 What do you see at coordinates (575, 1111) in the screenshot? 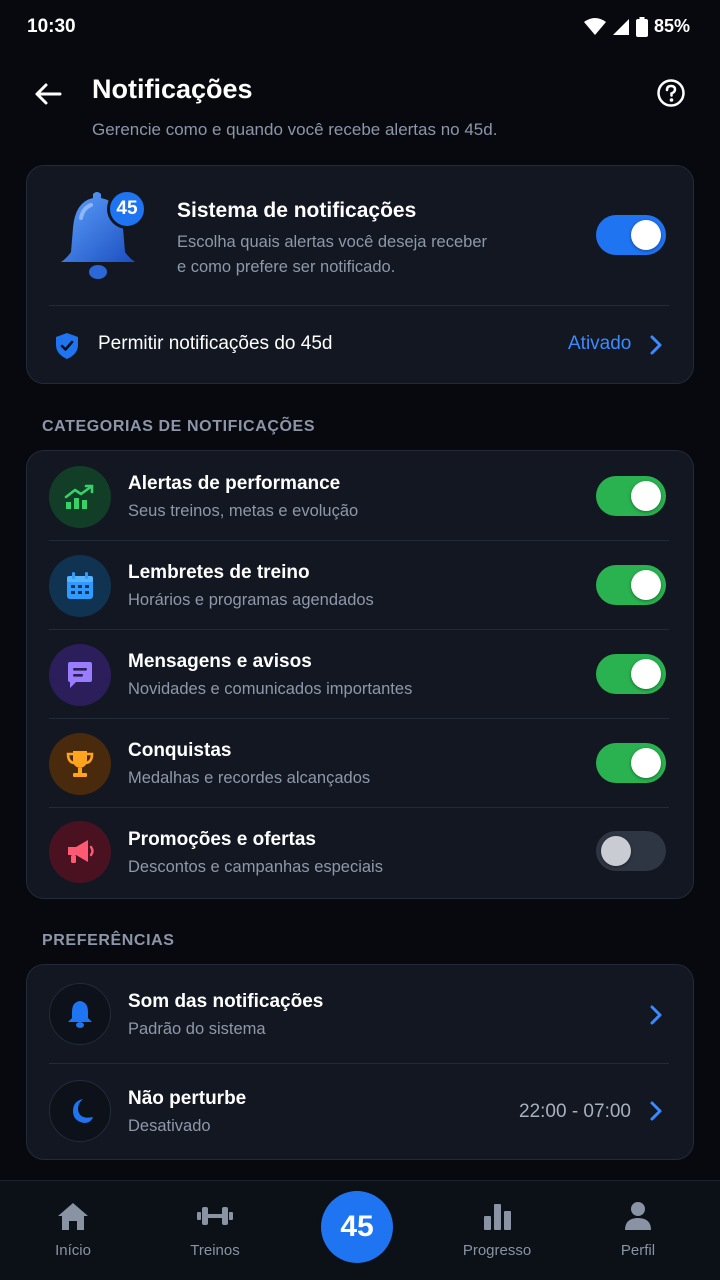
I see `dnd-schedule: 22:00 - 07:00` at bounding box center [575, 1111].